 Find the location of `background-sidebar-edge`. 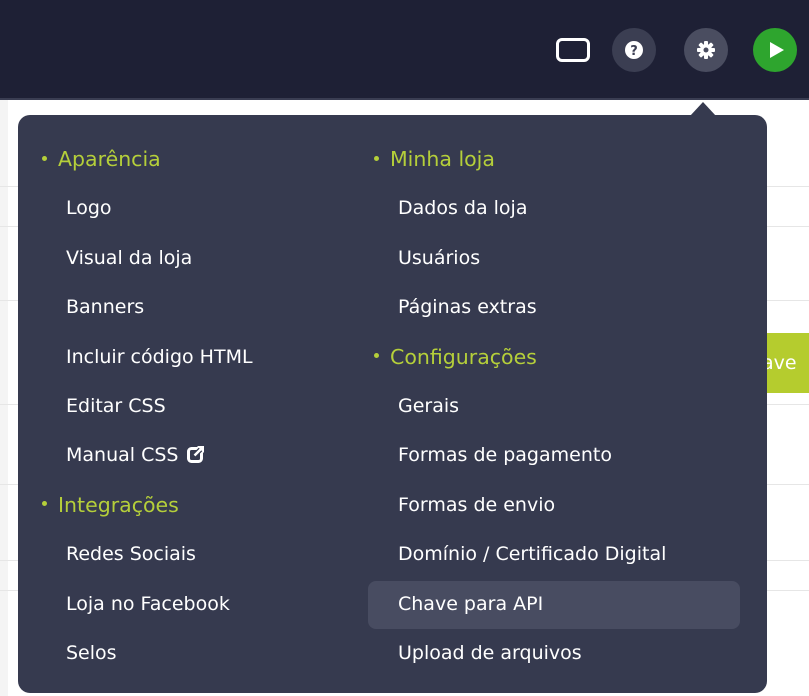

background-sidebar-edge is located at coordinates (4, 398).